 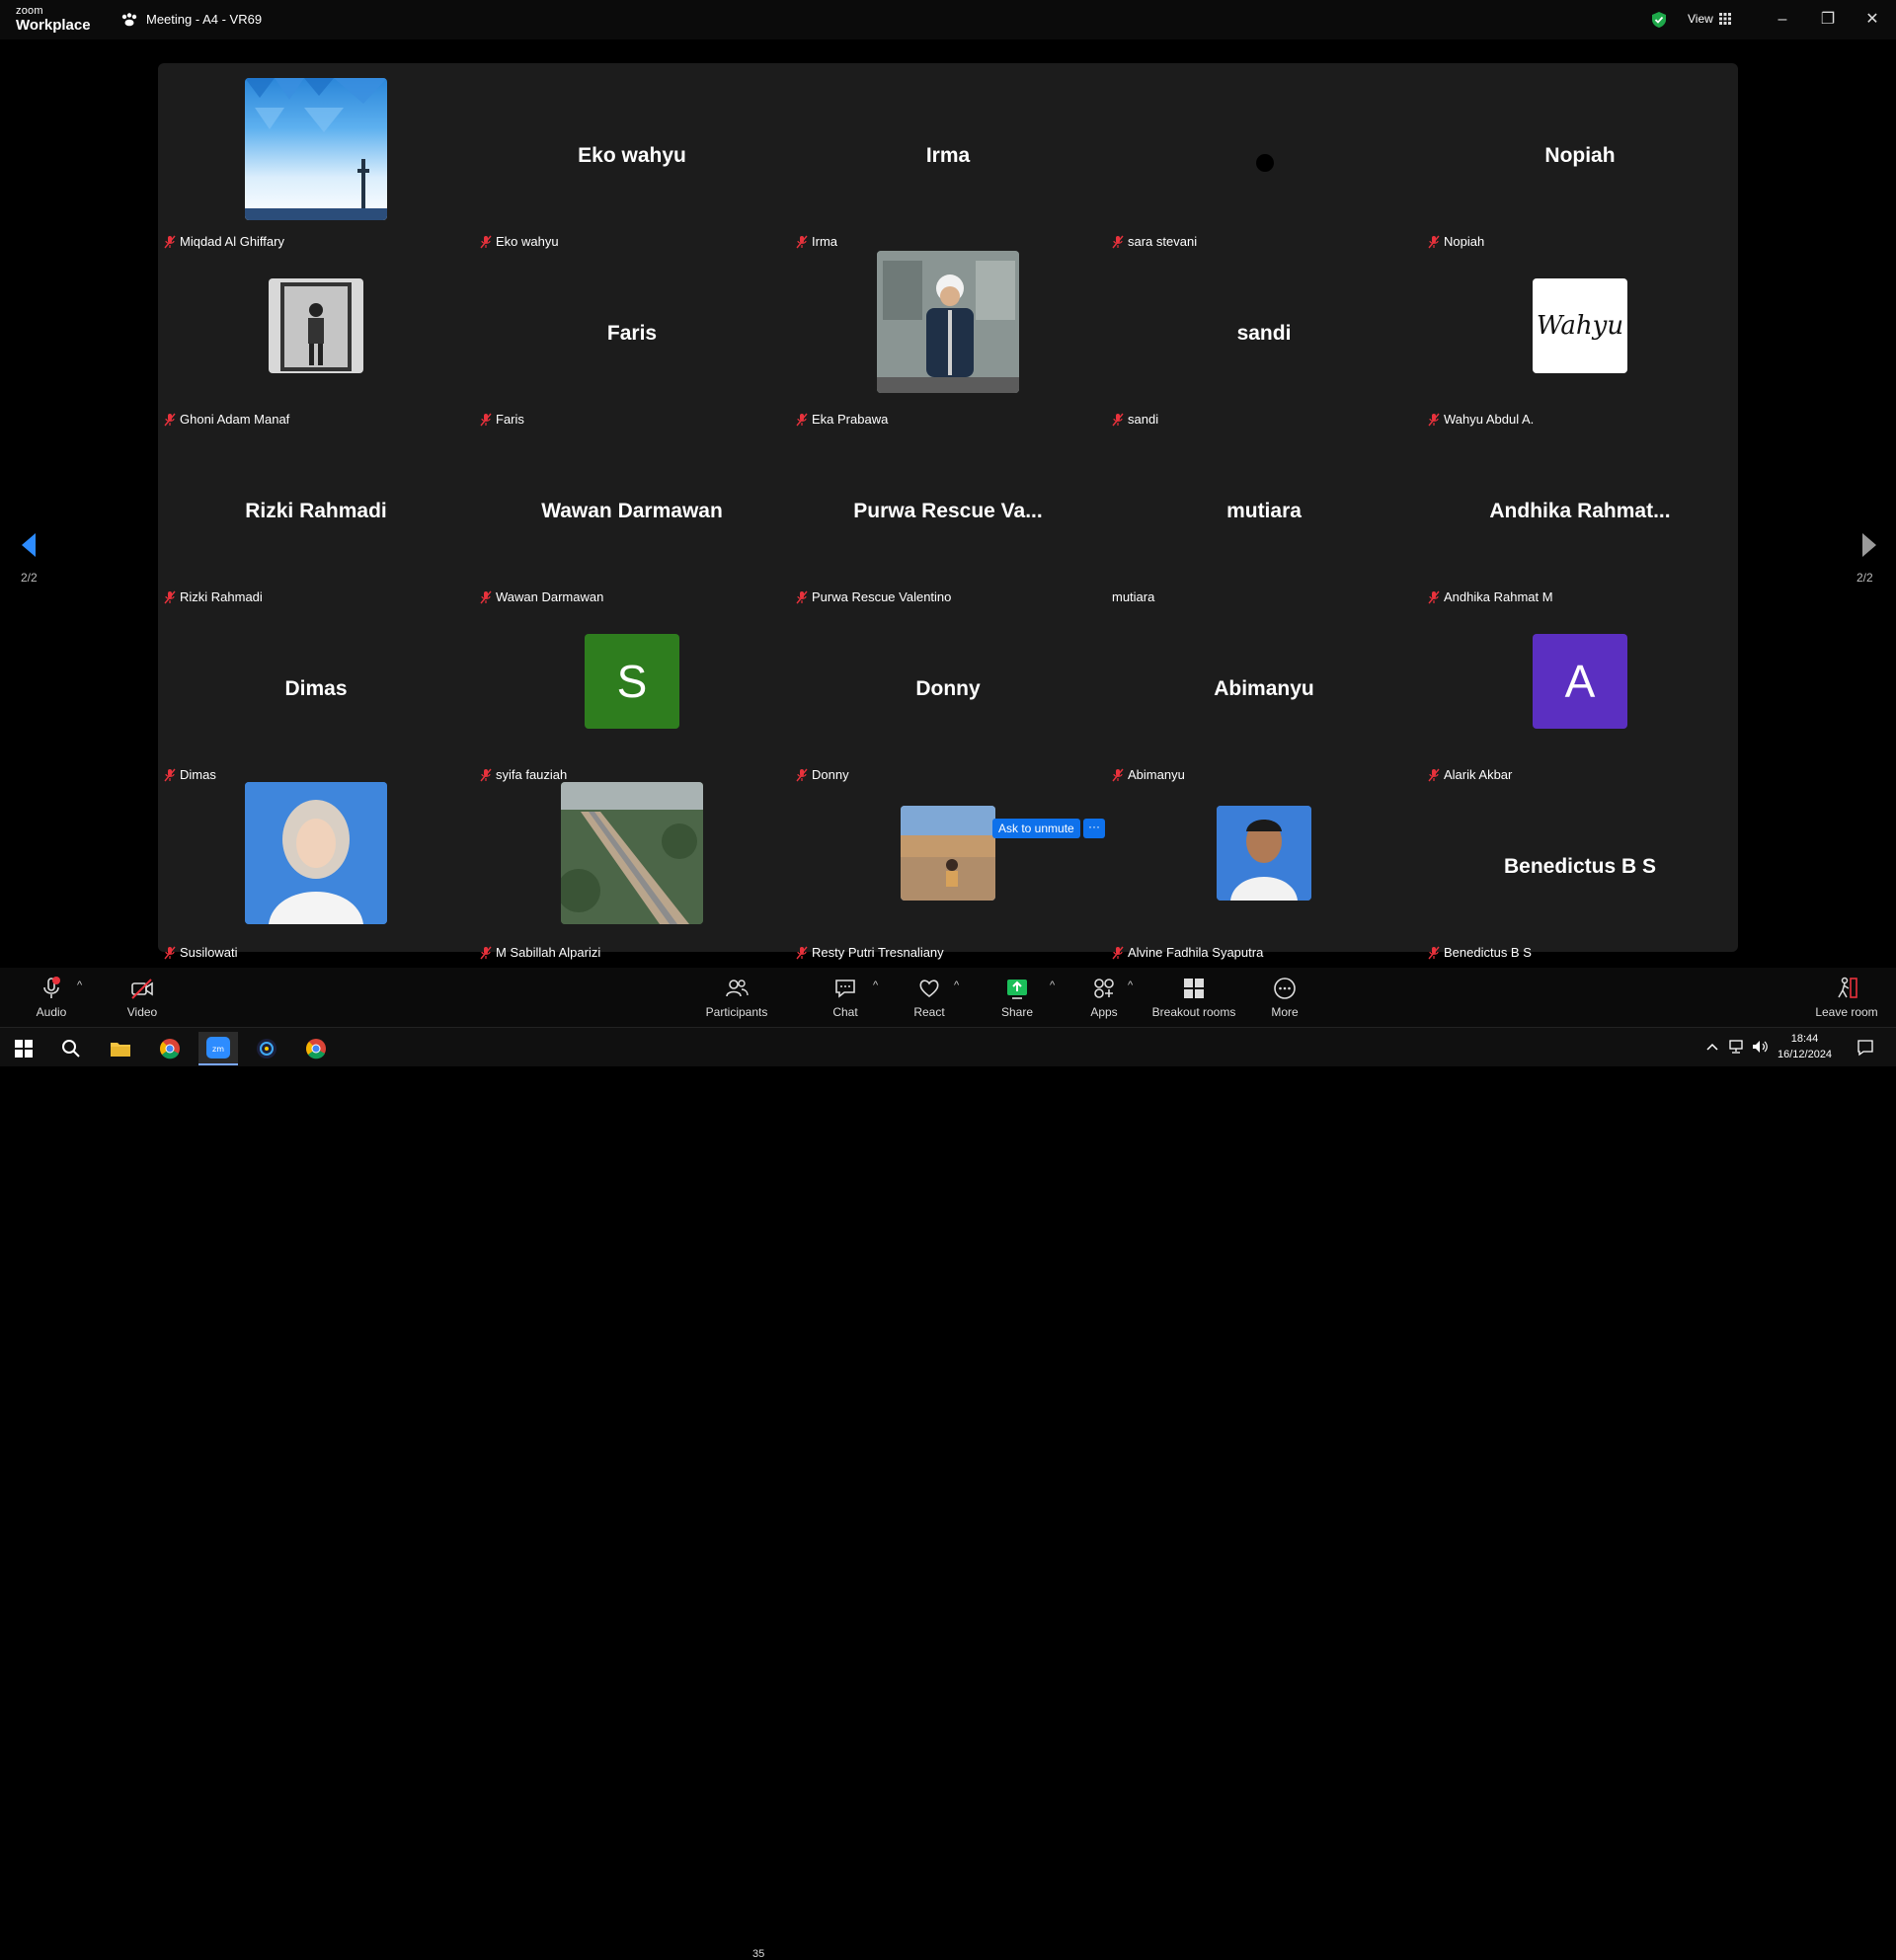 I want to click on share-button: Share, so click(x=1017, y=998).